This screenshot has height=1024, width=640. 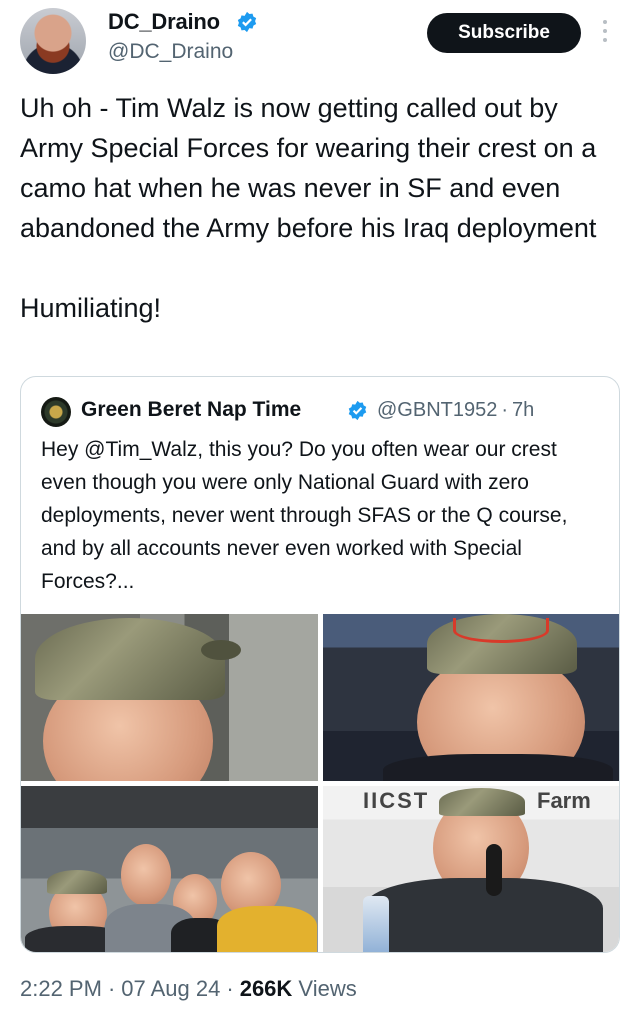 I want to click on quoted-author-avatar, so click(x=56, y=412).